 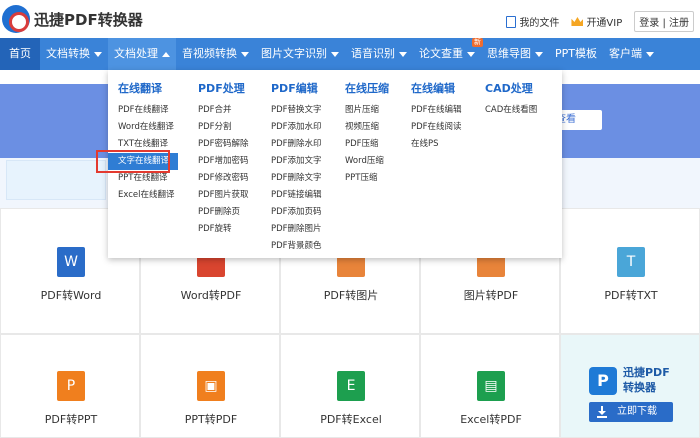 What do you see at coordinates (367, 127) in the screenshot?
I see `menu-item: 视频压缩` at bounding box center [367, 127].